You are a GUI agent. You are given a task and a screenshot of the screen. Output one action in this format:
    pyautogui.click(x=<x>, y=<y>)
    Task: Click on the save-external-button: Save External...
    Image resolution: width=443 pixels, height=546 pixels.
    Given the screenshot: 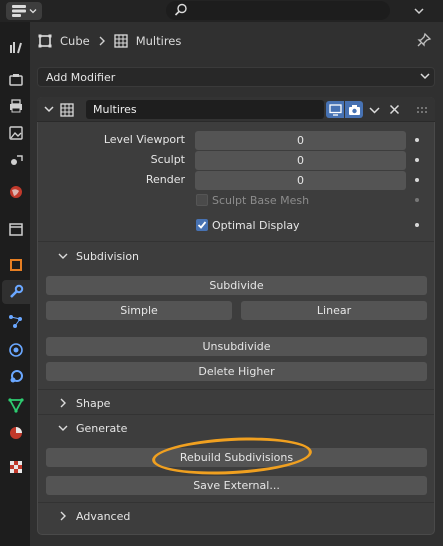 What is the action you would take?
    pyautogui.click(x=236, y=485)
    